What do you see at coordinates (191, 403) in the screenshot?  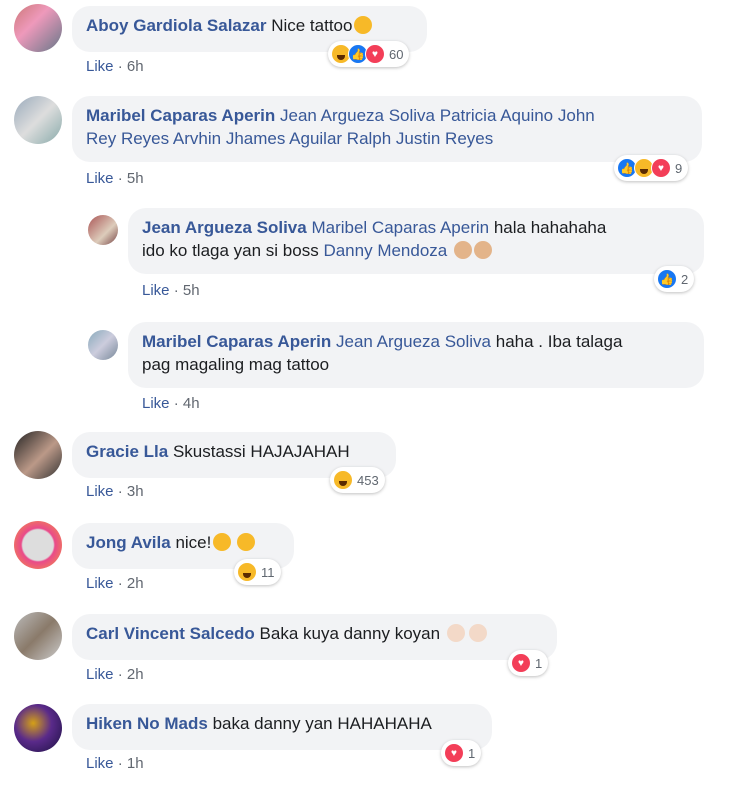 I see `timestamp: 4h` at bounding box center [191, 403].